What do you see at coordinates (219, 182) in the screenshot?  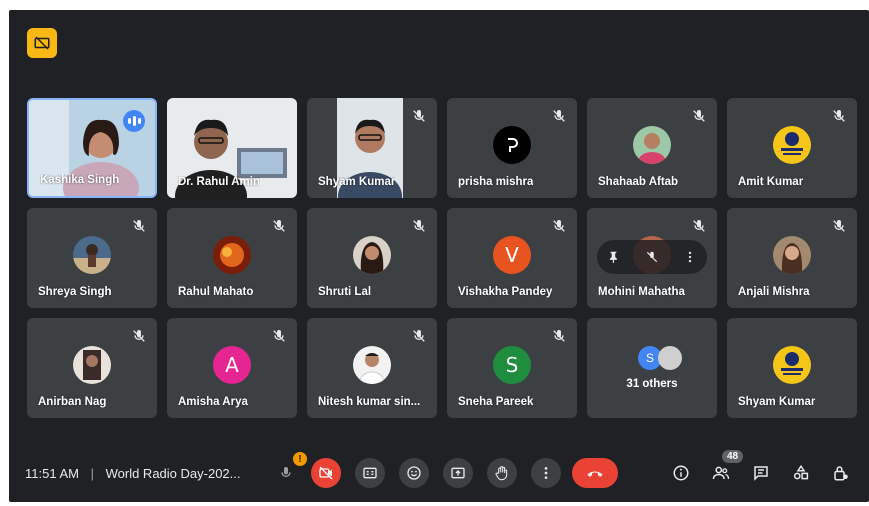 I see `participant-name: Dr. Rahul Amin` at bounding box center [219, 182].